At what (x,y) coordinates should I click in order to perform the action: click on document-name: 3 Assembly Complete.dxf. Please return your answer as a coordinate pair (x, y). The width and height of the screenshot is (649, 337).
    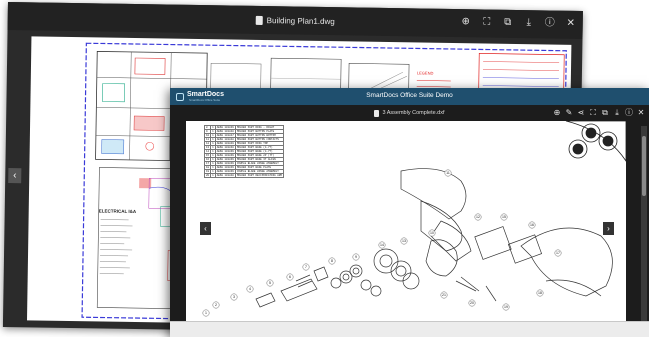
    Looking at the image, I should click on (413, 113).